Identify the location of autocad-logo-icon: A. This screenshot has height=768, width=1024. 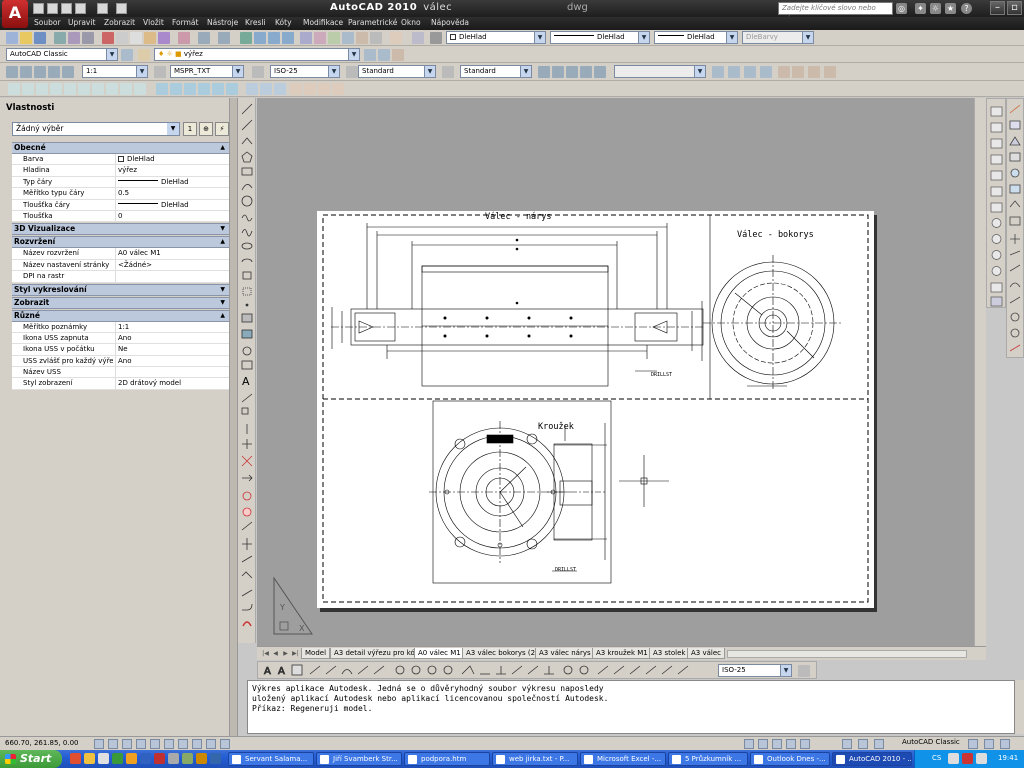
(15, 14).